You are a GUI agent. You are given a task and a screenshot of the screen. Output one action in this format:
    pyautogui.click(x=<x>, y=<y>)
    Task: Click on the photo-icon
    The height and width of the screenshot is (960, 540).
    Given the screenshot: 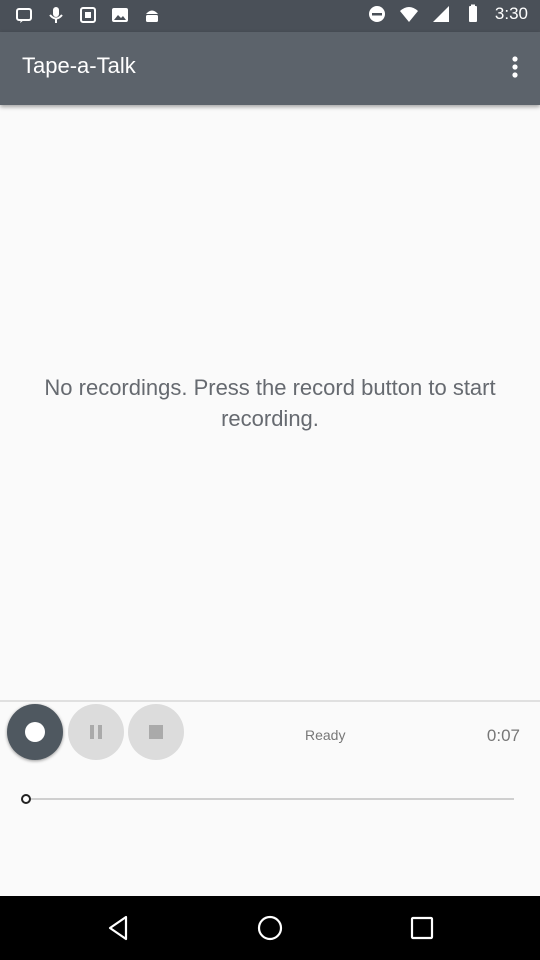 What is the action you would take?
    pyautogui.click(x=120, y=15)
    